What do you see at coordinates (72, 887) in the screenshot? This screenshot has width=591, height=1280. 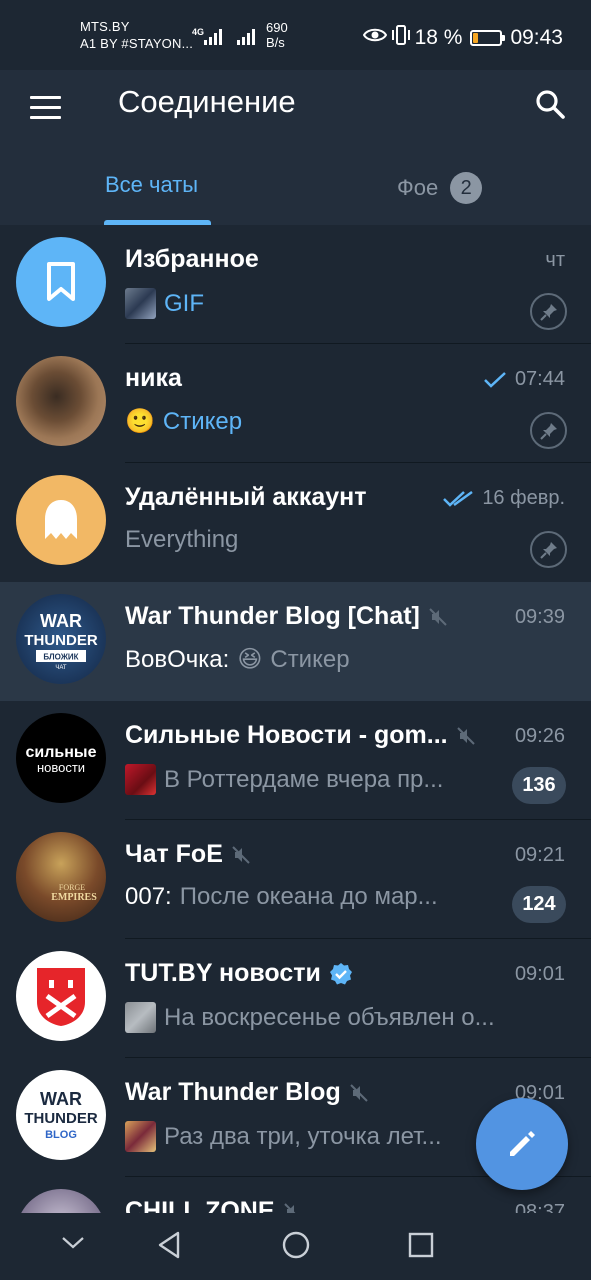 I see `svg-text: FORGE` at bounding box center [72, 887].